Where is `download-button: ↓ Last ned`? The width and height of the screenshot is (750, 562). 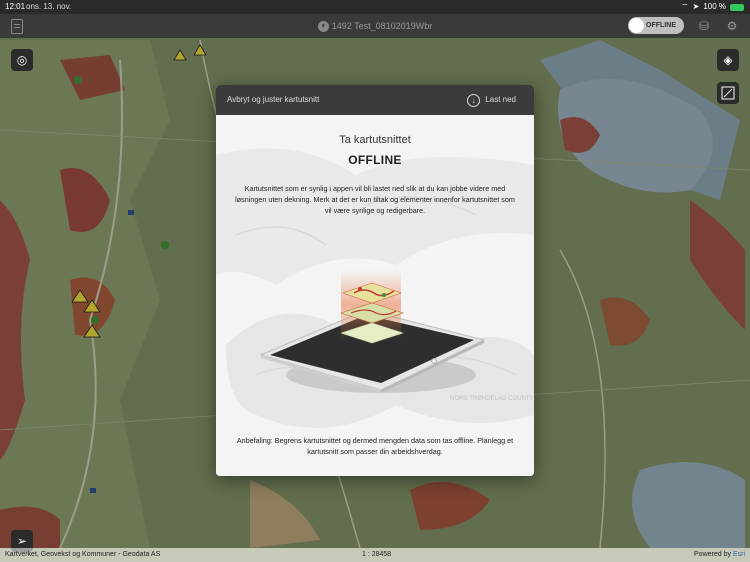
download-button: ↓ Last ned is located at coordinates (491, 100).